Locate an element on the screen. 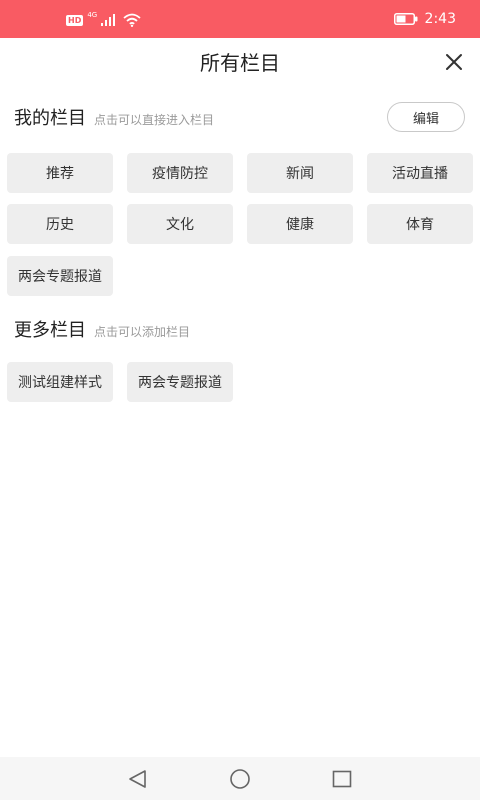 The width and height of the screenshot is (480, 800). my-column-chip: 历史 is located at coordinates (60, 224).